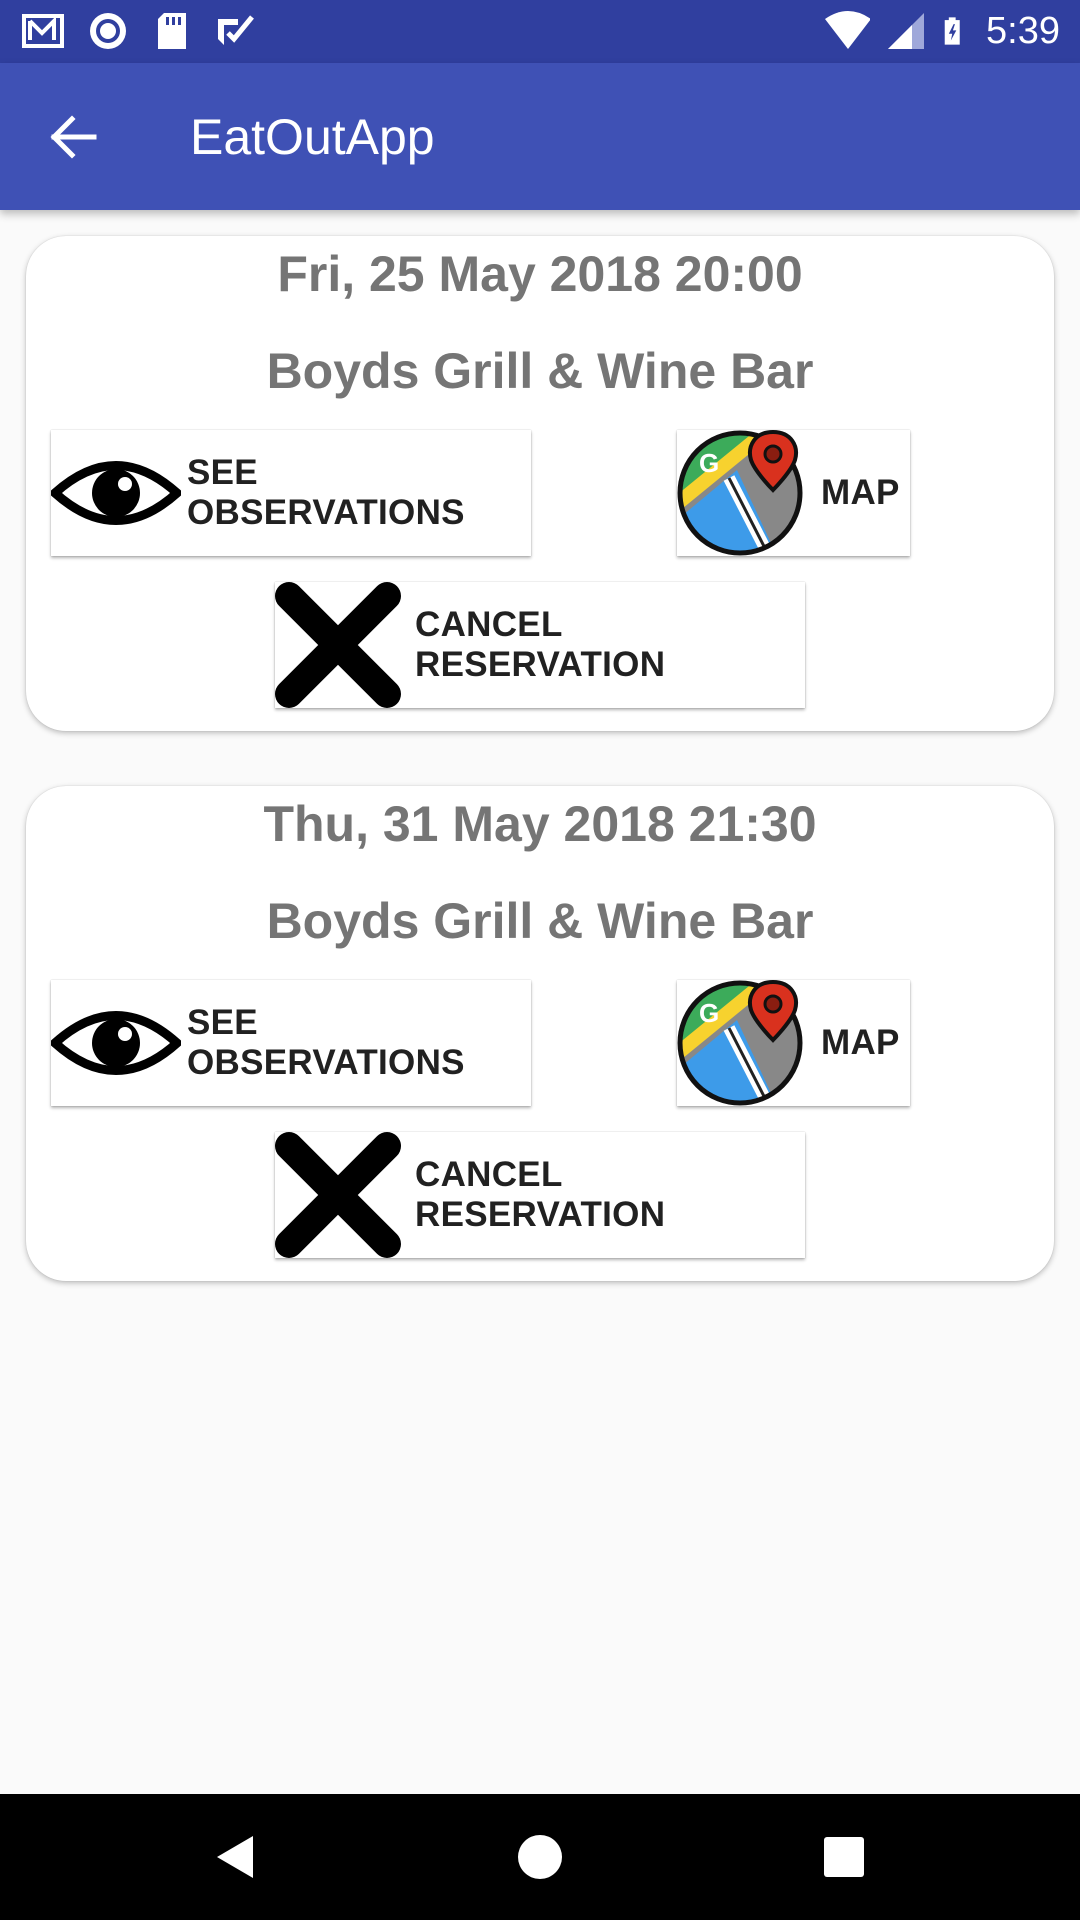 This screenshot has width=1080, height=1920. I want to click on task-icon, so click(236, 30).